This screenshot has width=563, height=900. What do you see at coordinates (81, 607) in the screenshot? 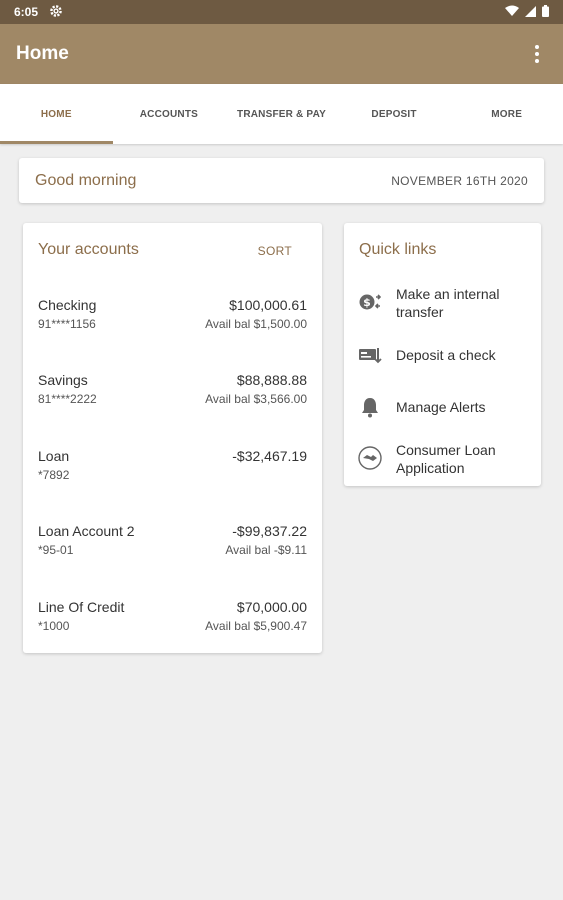
I see `account-name: Line Of Credit` at bounding box center [81, 607].